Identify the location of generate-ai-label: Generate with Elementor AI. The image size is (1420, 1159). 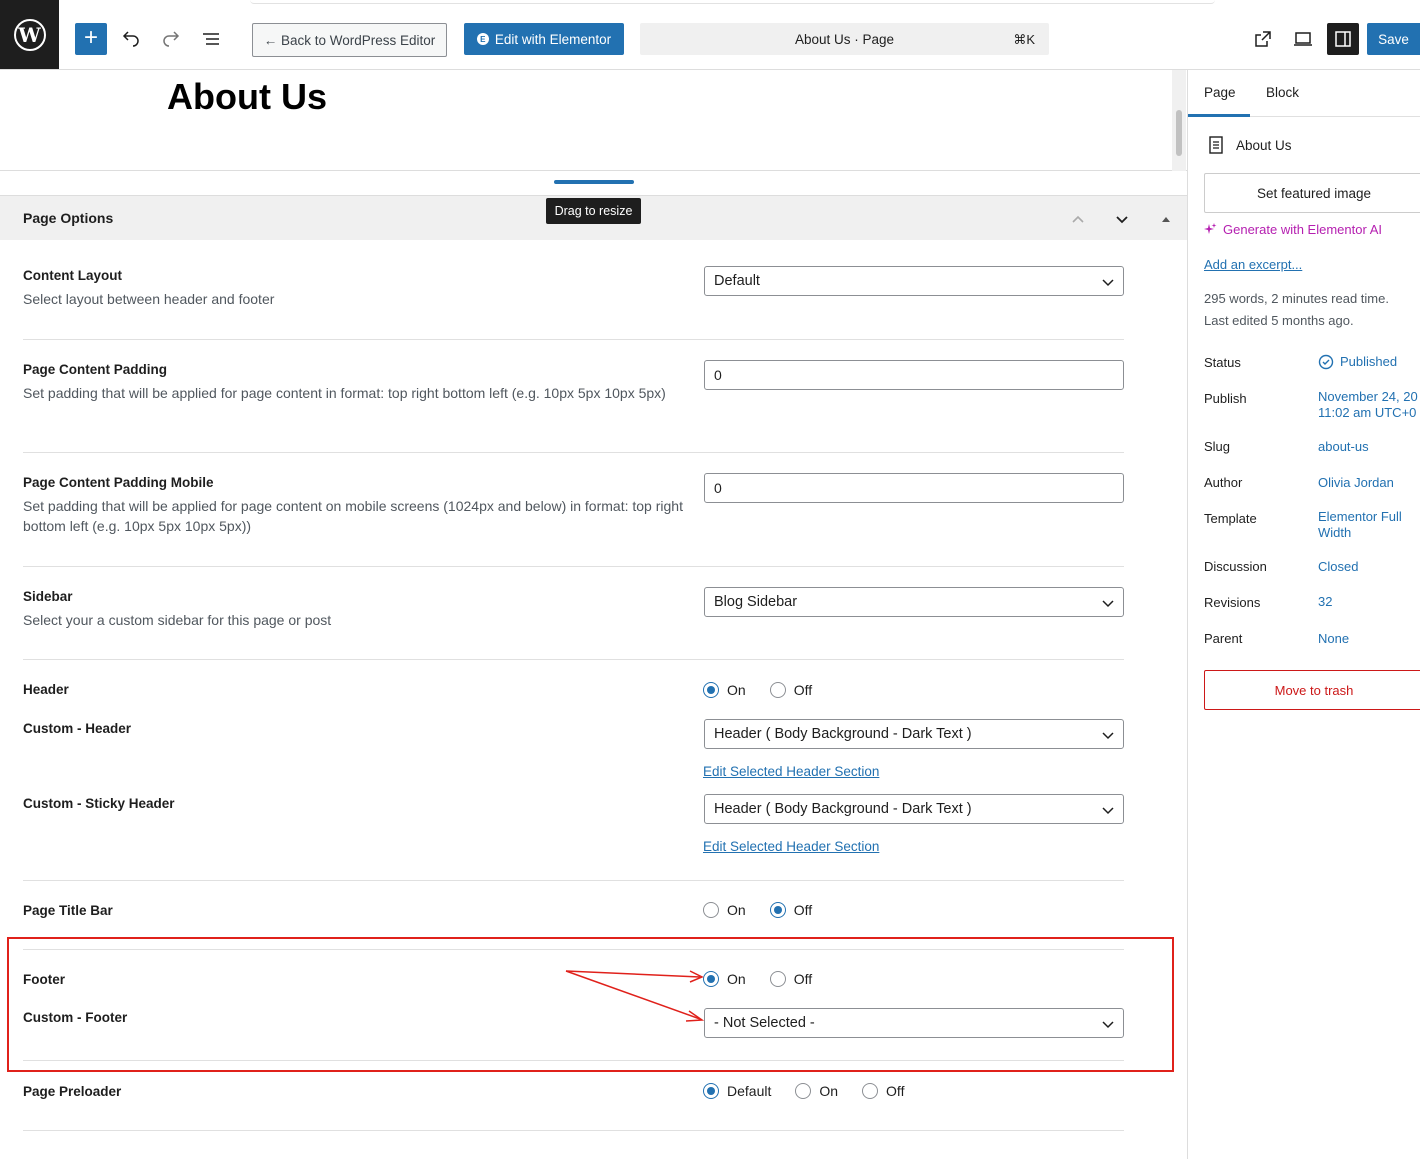
(1302, 229).